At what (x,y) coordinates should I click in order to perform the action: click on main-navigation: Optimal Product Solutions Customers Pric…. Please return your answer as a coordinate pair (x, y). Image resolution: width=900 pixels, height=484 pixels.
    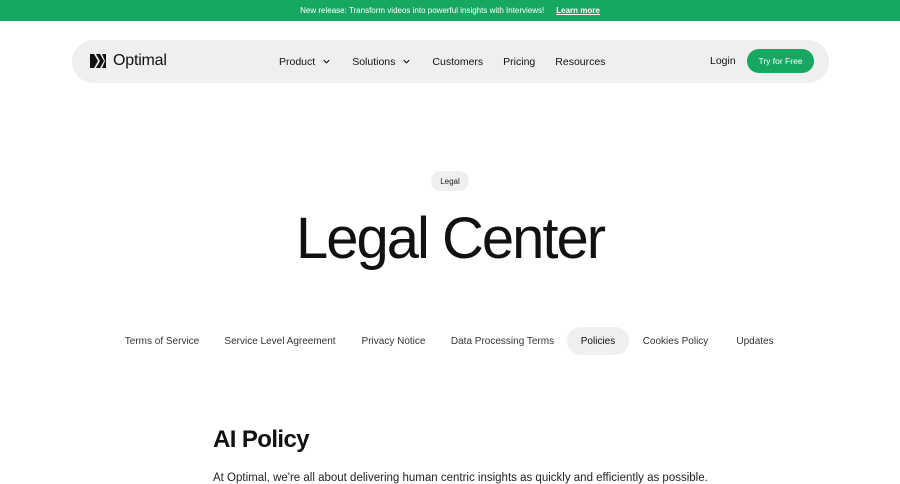
    Looking at the image, I should click on (450, 61).